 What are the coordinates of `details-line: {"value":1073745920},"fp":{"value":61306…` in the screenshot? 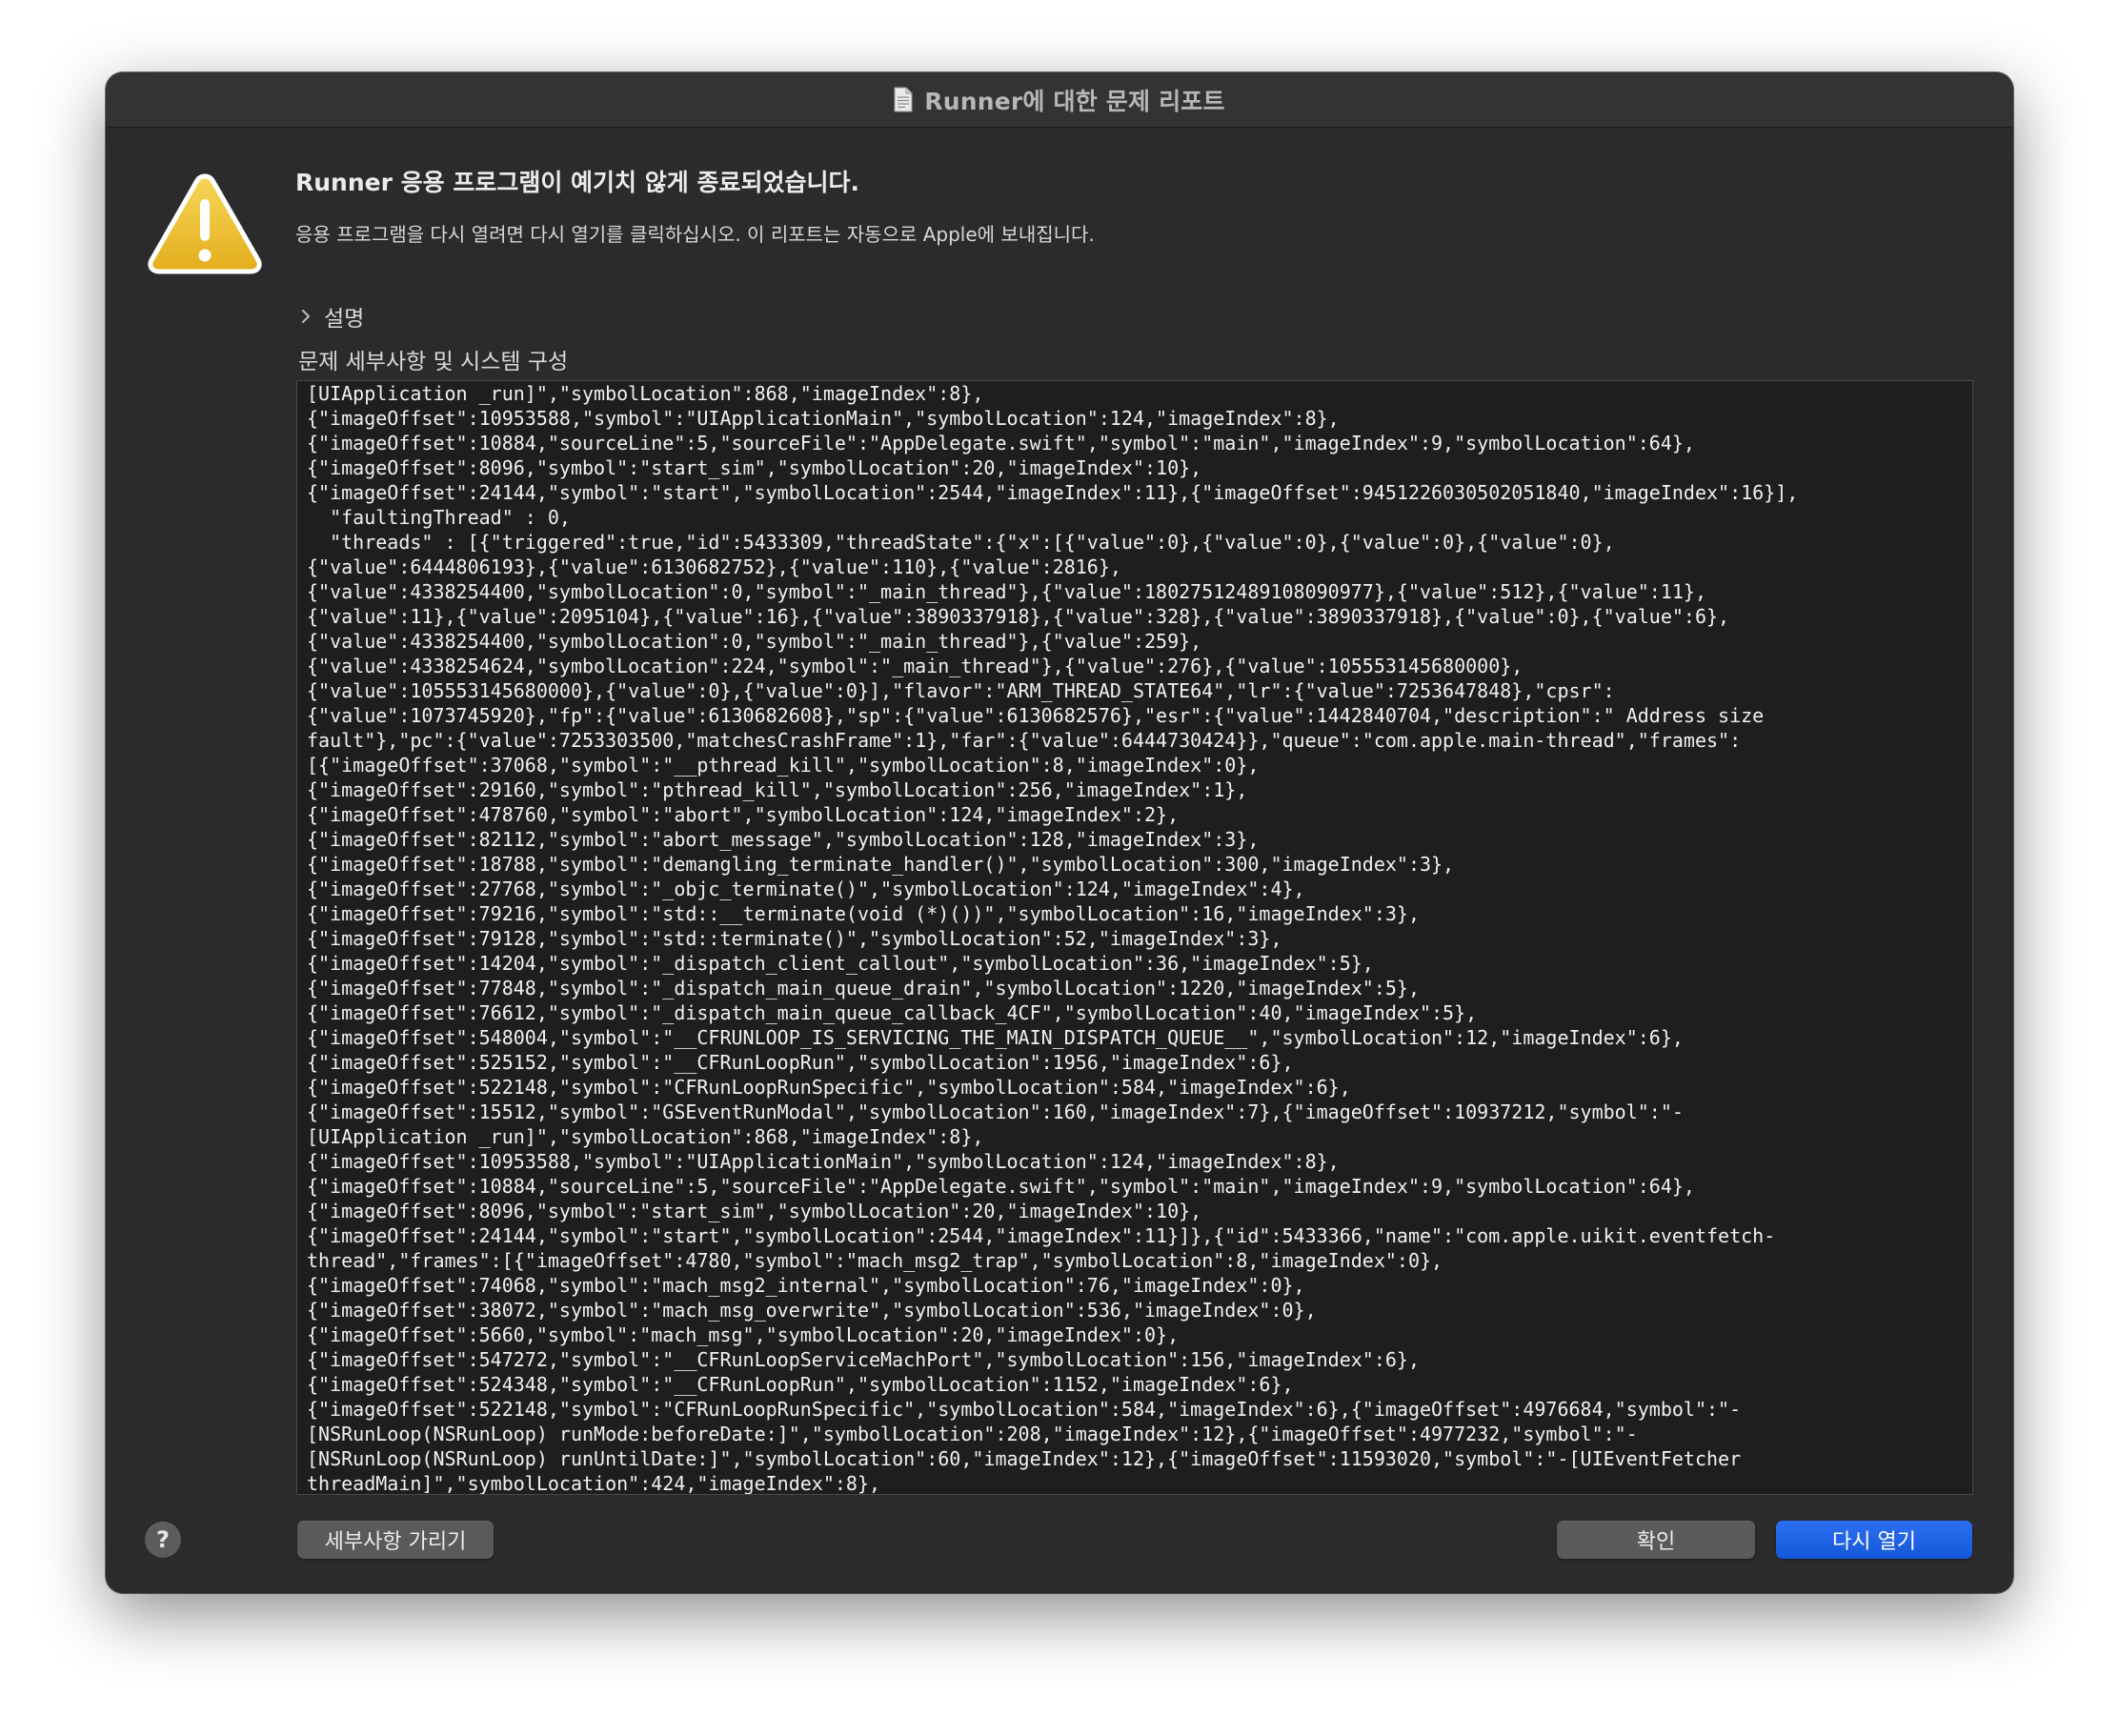 It's located at (1036, 715).